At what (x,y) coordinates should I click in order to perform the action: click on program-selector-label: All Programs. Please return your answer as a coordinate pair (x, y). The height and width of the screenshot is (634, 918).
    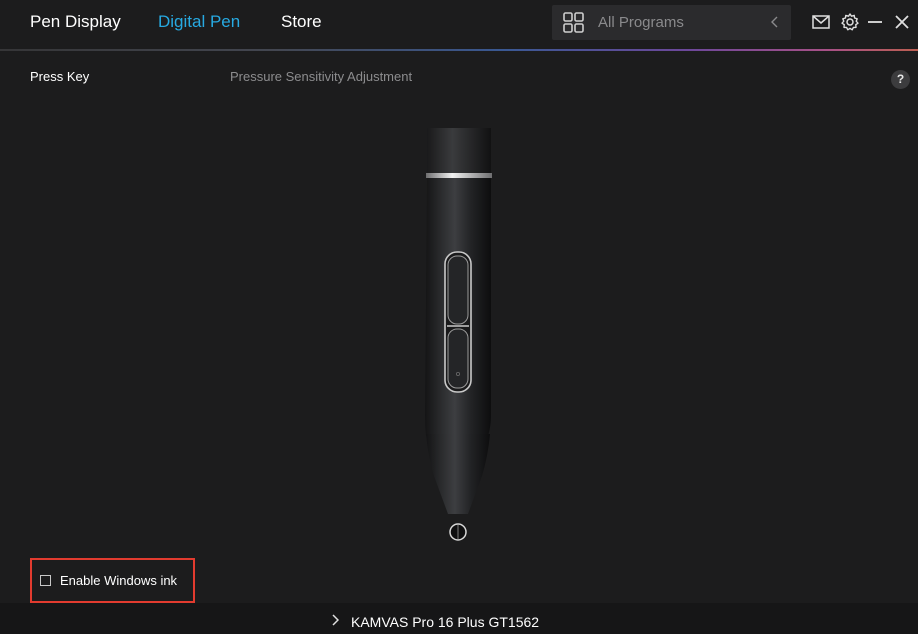
    Looking at the image, I should click on (641, 22).